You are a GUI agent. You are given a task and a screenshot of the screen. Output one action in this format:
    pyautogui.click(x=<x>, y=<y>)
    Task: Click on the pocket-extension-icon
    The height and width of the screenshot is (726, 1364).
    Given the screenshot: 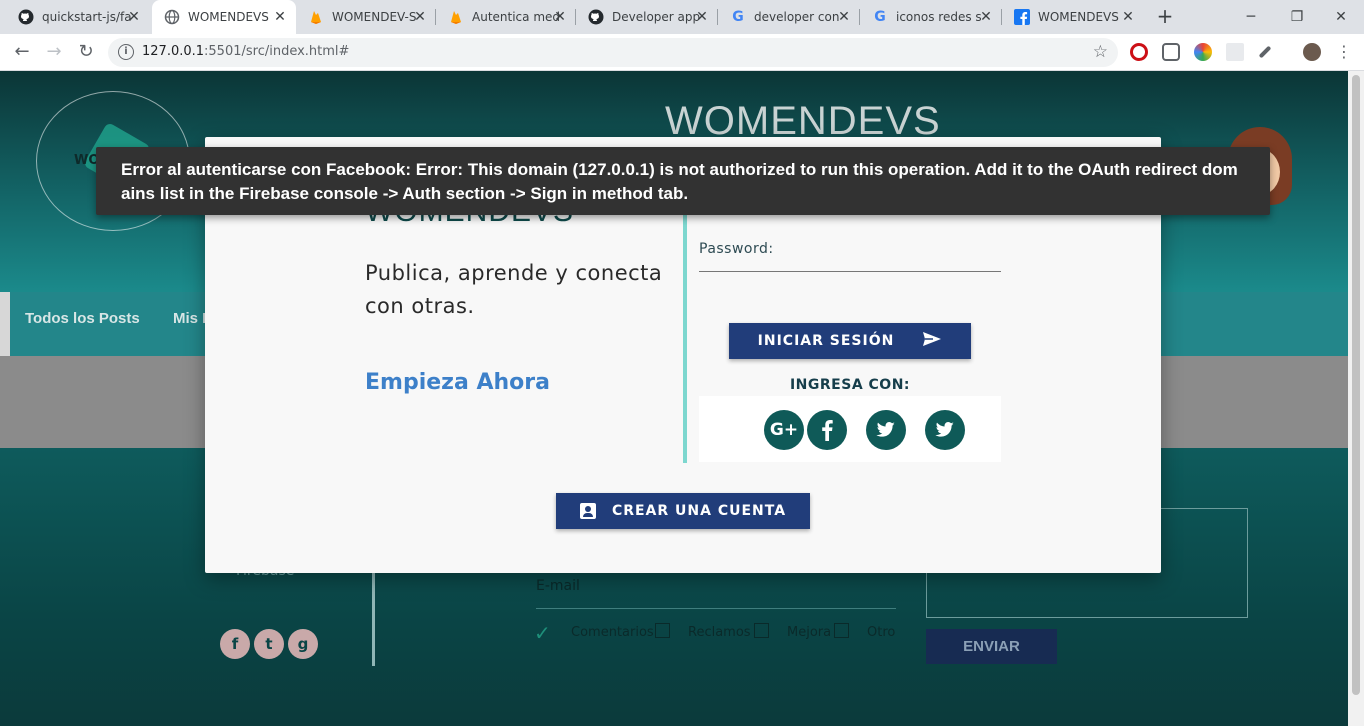 What is the action you would take?
    pyautogui.click(x=1171, y=52)
    